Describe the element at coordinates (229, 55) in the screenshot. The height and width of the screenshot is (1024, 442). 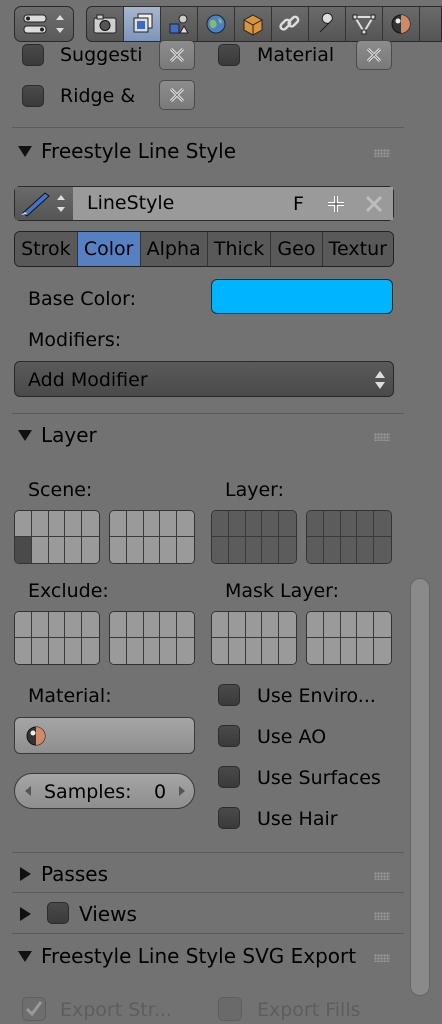
I see `material-boundary-checkbox` at that location.